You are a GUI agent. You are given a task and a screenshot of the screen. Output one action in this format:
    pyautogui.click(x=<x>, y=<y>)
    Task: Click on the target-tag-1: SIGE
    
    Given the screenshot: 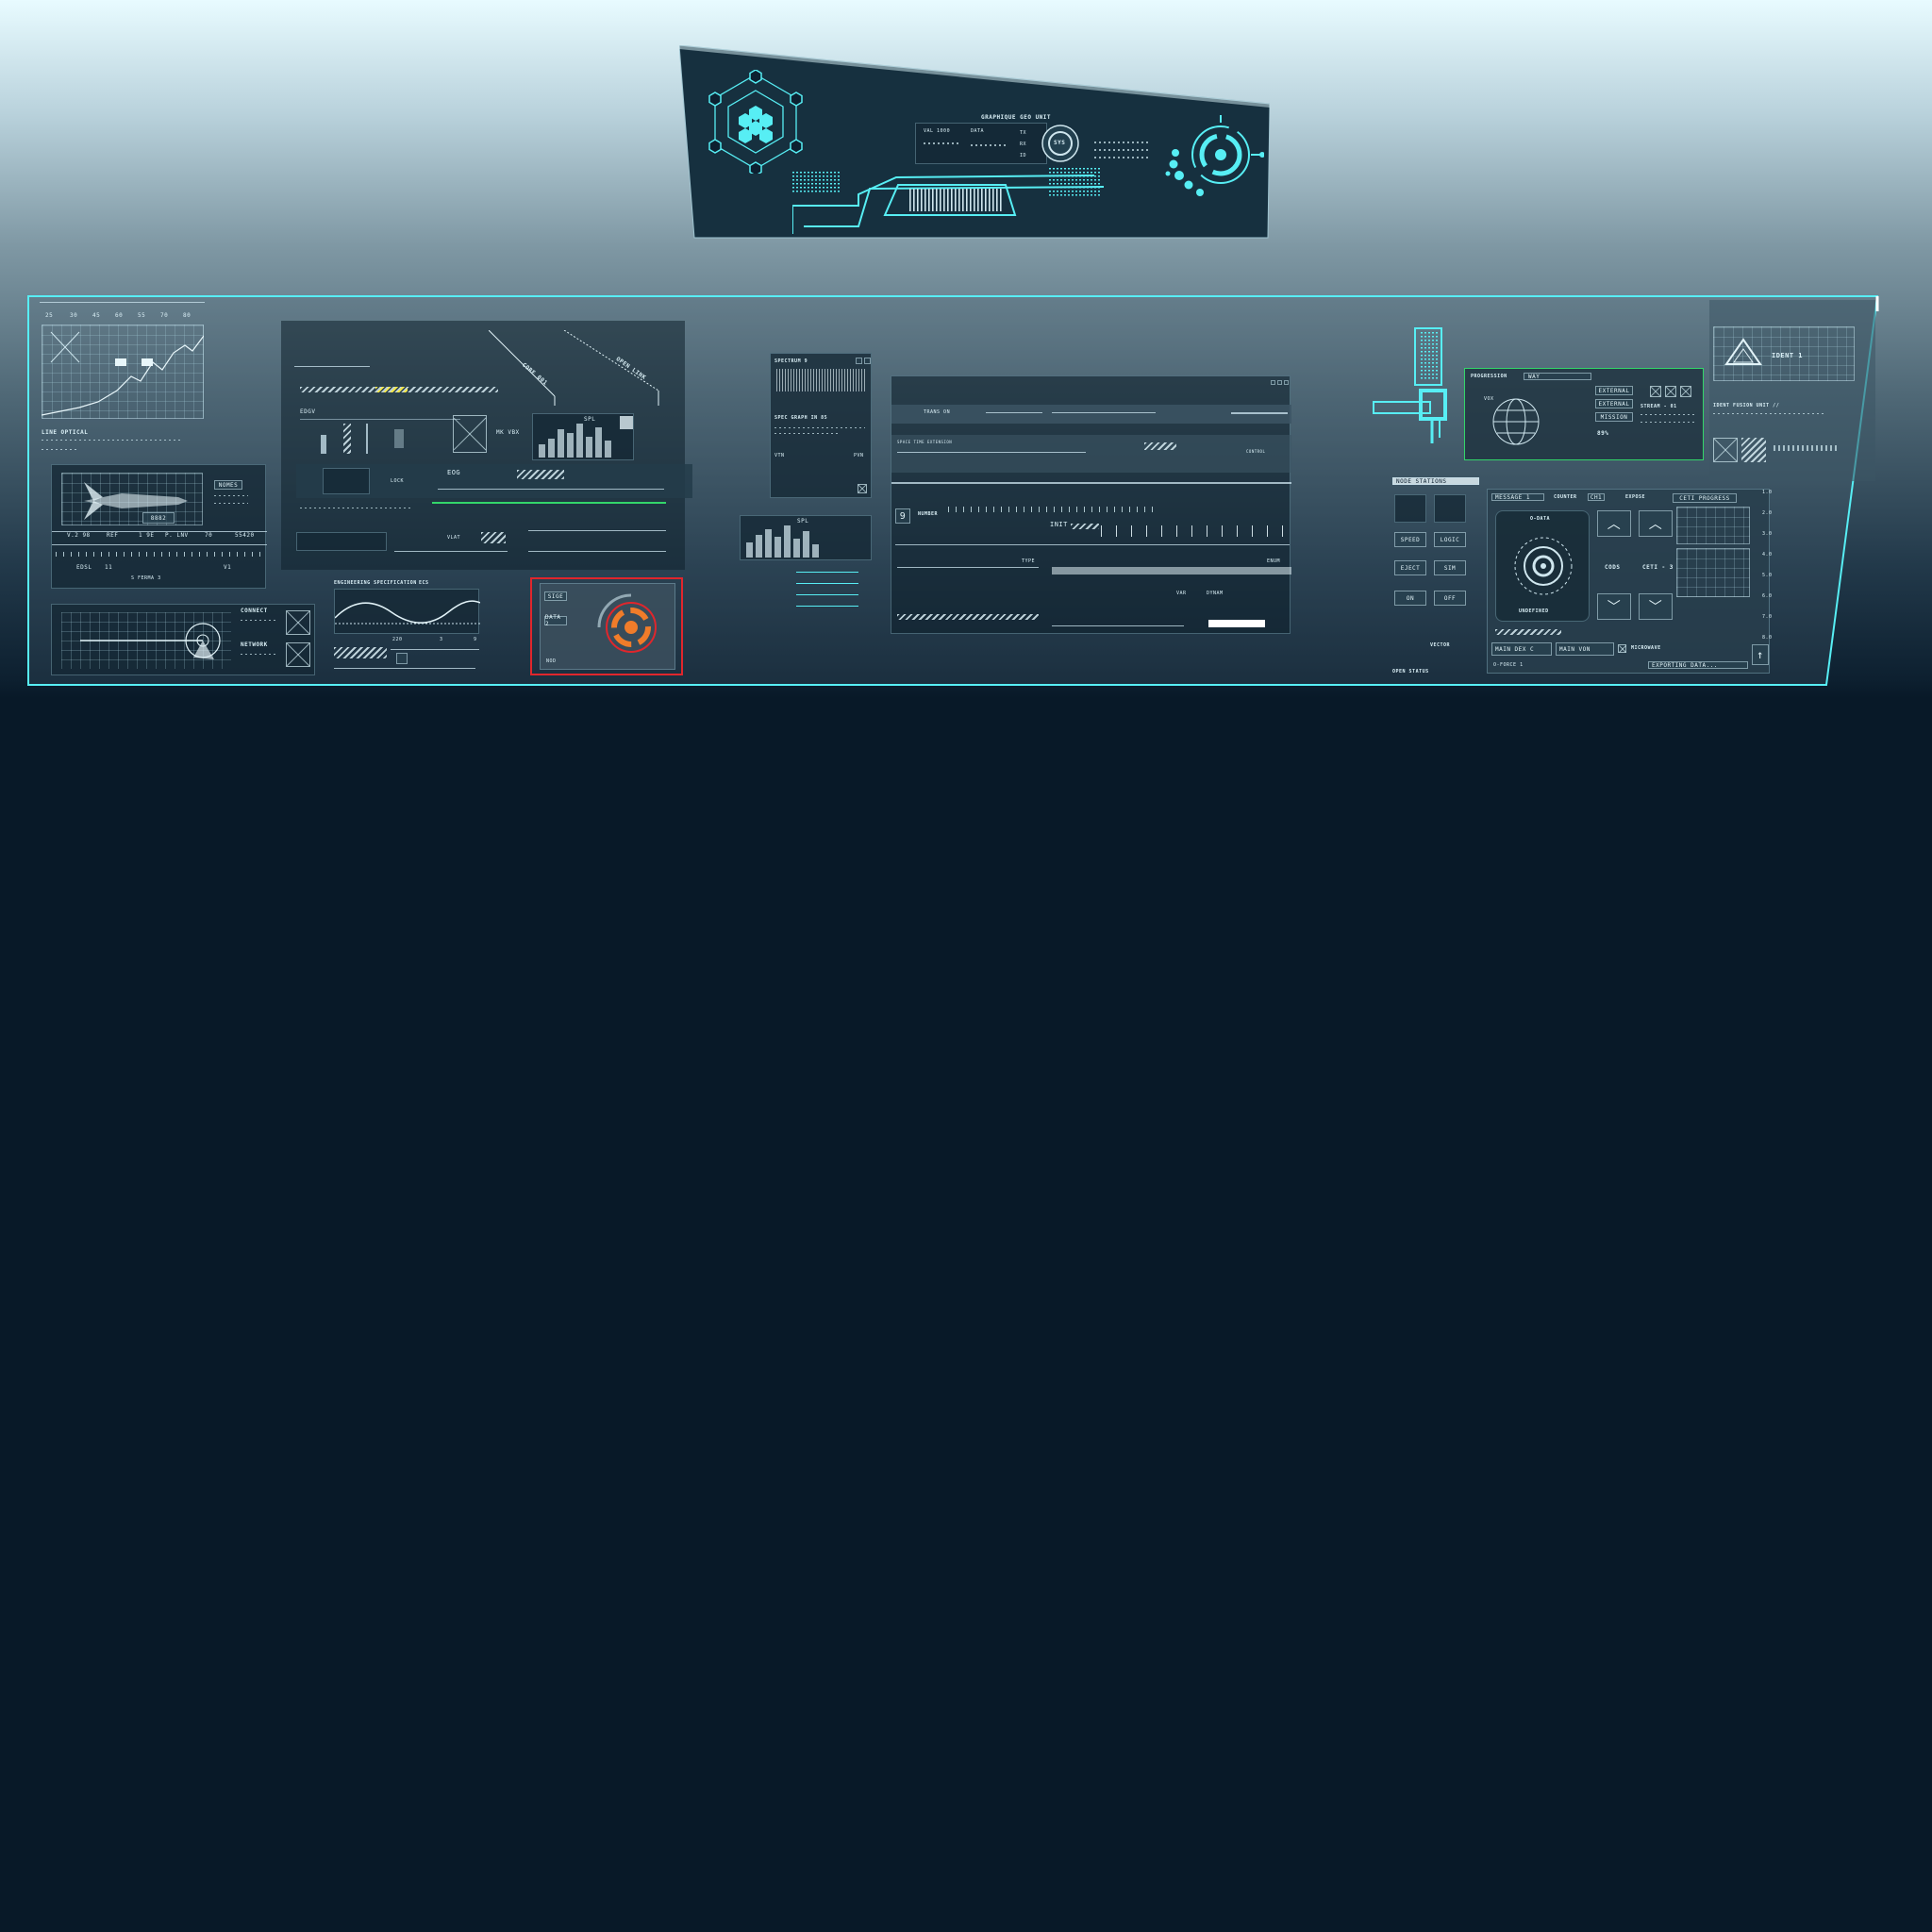 What is the action you would take?
    pyautogui.click(x=556, y=596)
    